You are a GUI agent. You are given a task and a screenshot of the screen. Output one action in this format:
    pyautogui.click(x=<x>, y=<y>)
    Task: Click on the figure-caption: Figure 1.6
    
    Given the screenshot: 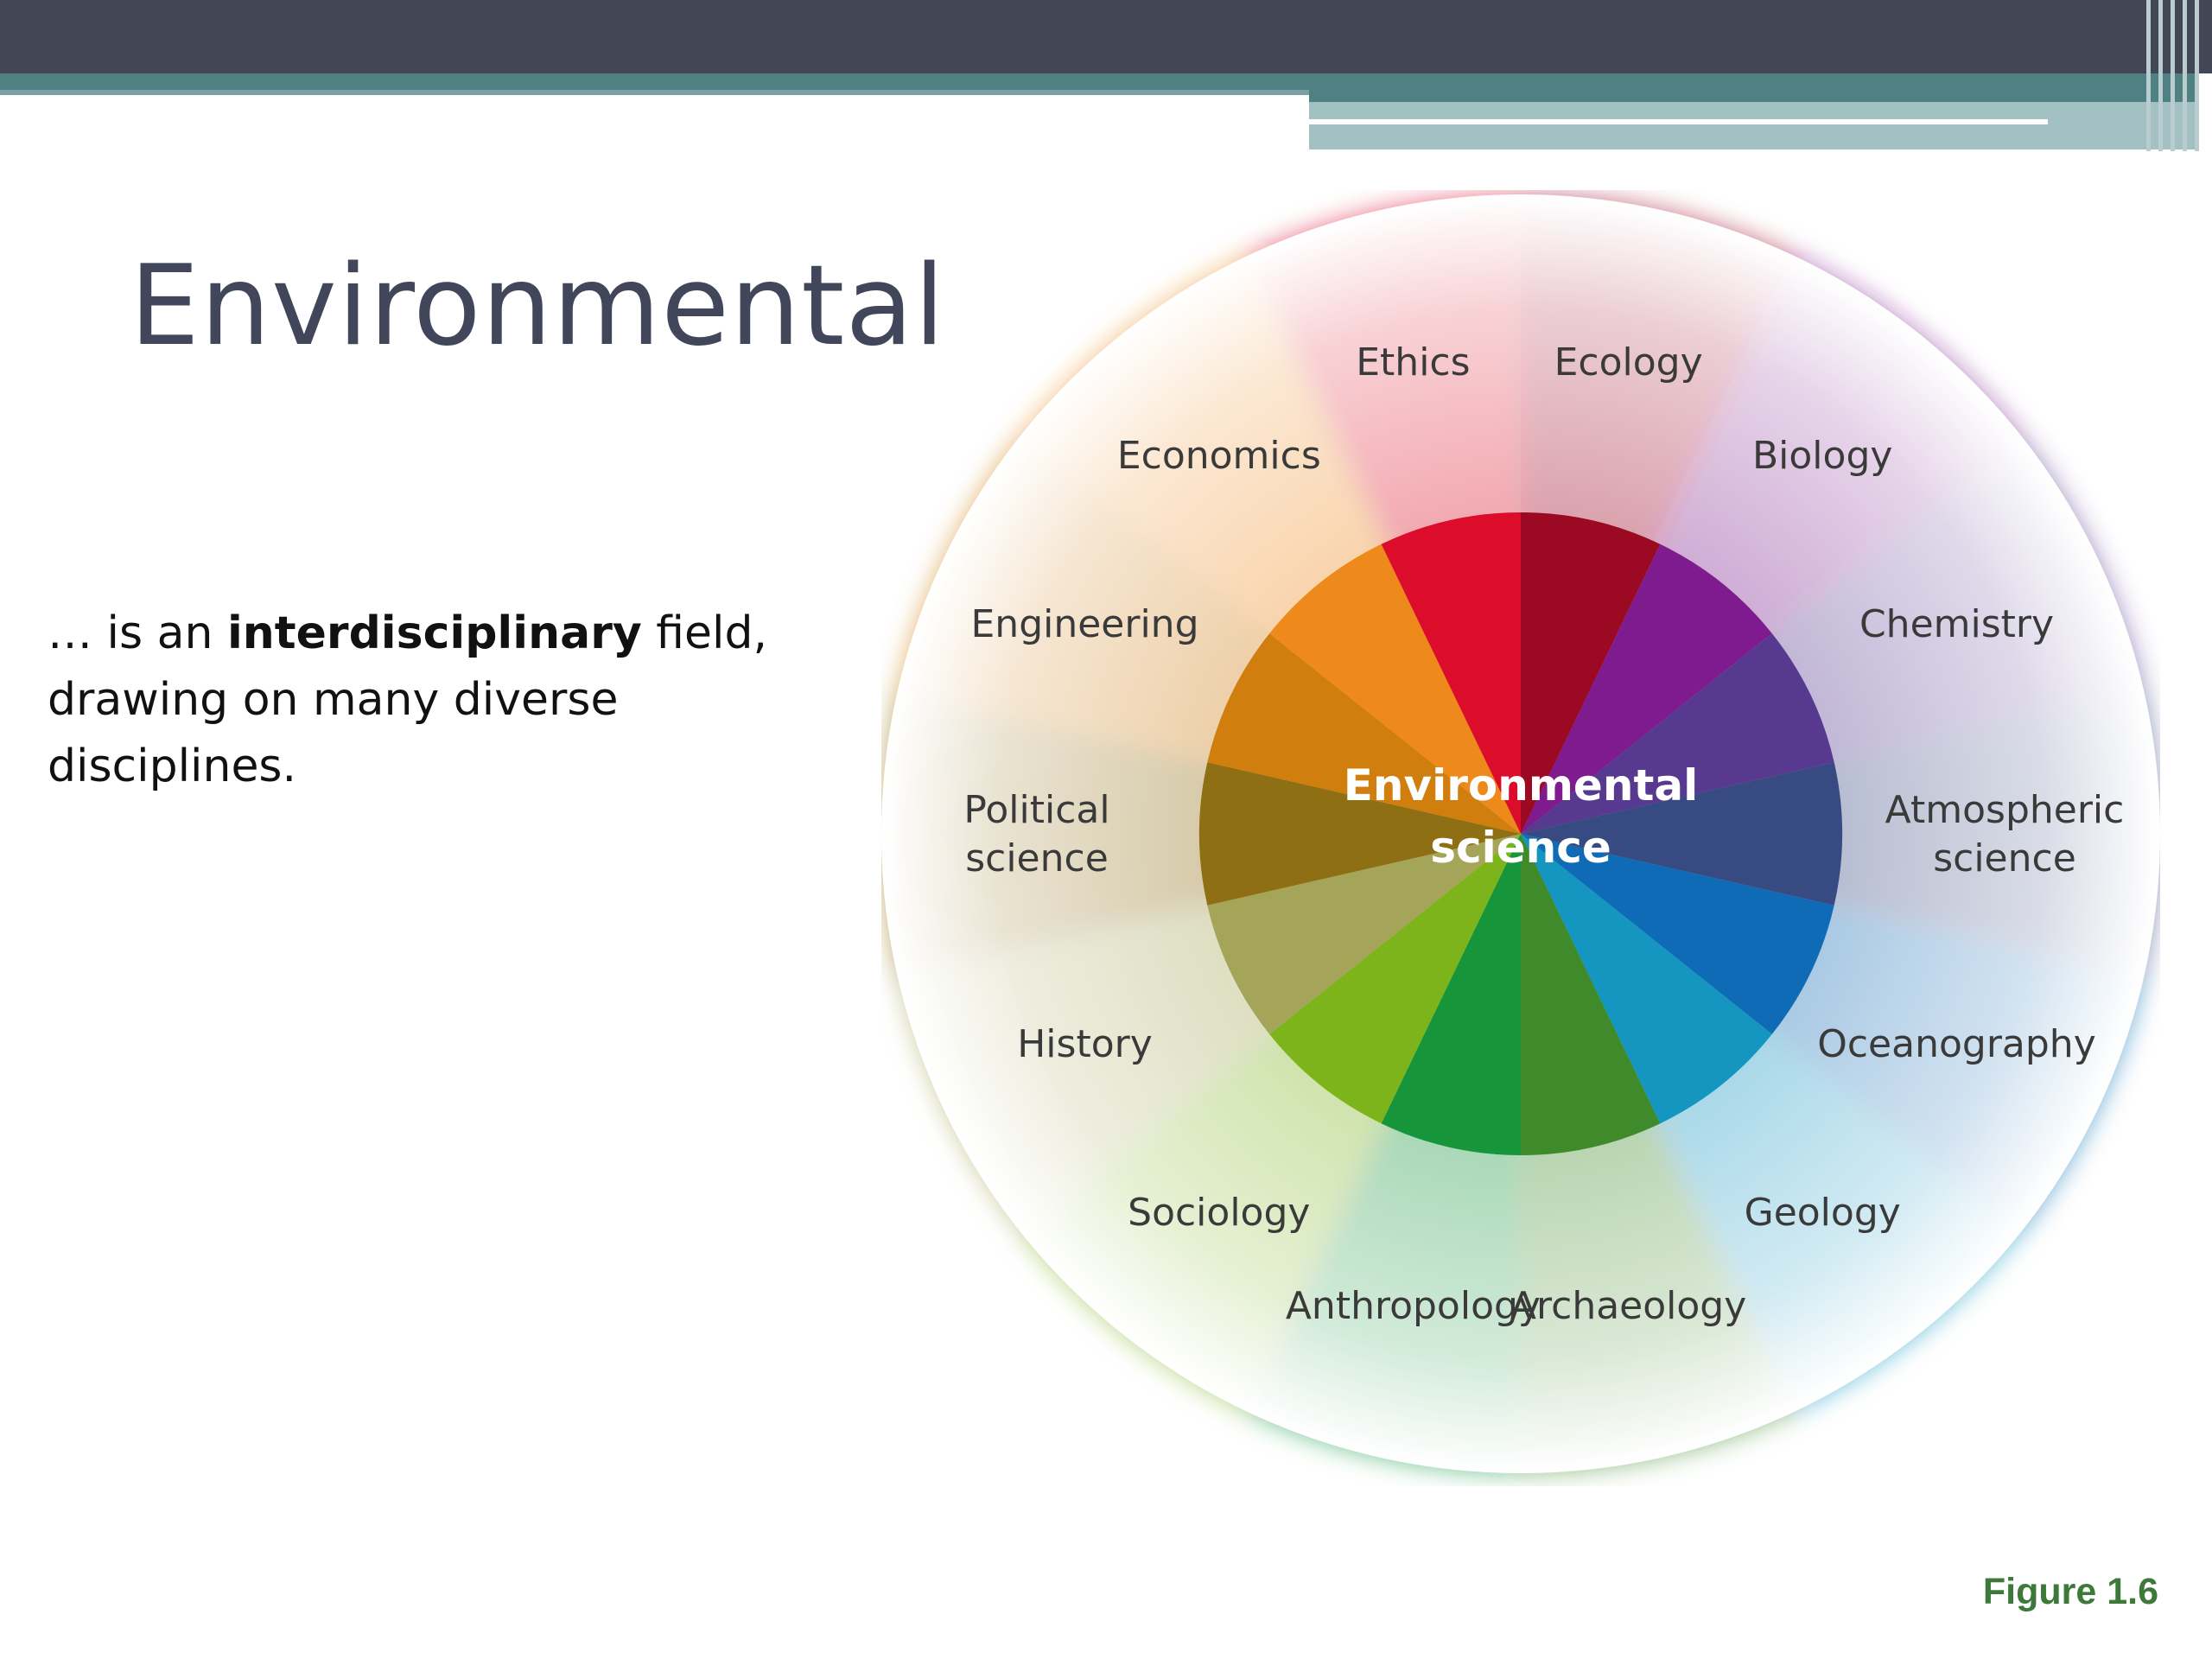 What is the action you would take?
    pyautogui.click(x=2070, y=1591)
    